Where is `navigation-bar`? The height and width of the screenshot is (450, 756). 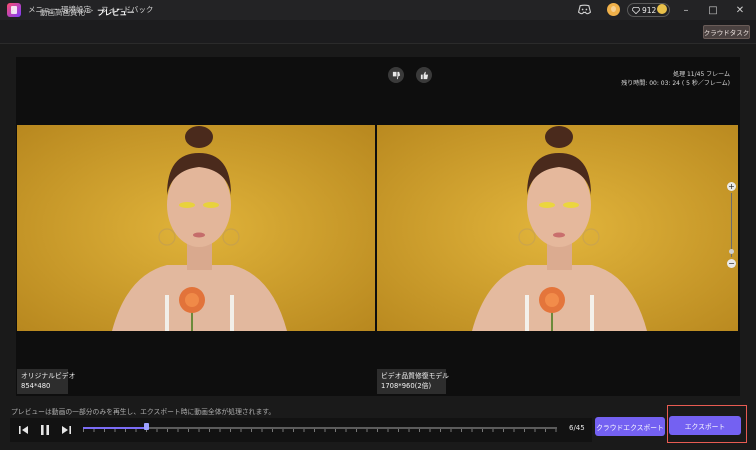
navigation-bar is located at coordinates (378, 32).